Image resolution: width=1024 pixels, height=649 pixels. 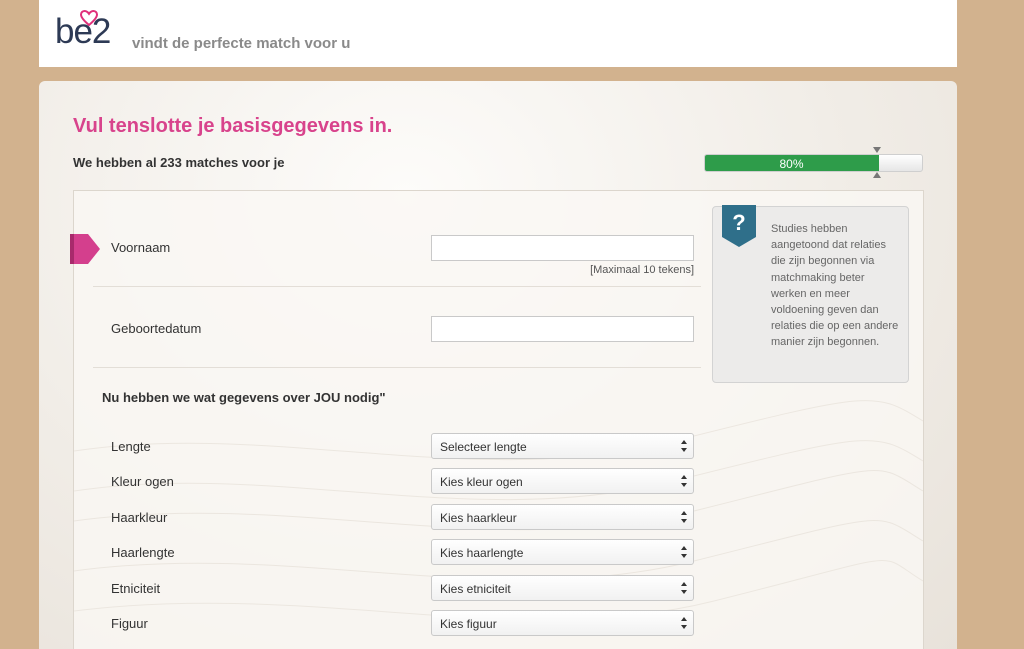 I want to click on ethnicity-select-value: Kies etniciteit, so click(x=475, y=589).